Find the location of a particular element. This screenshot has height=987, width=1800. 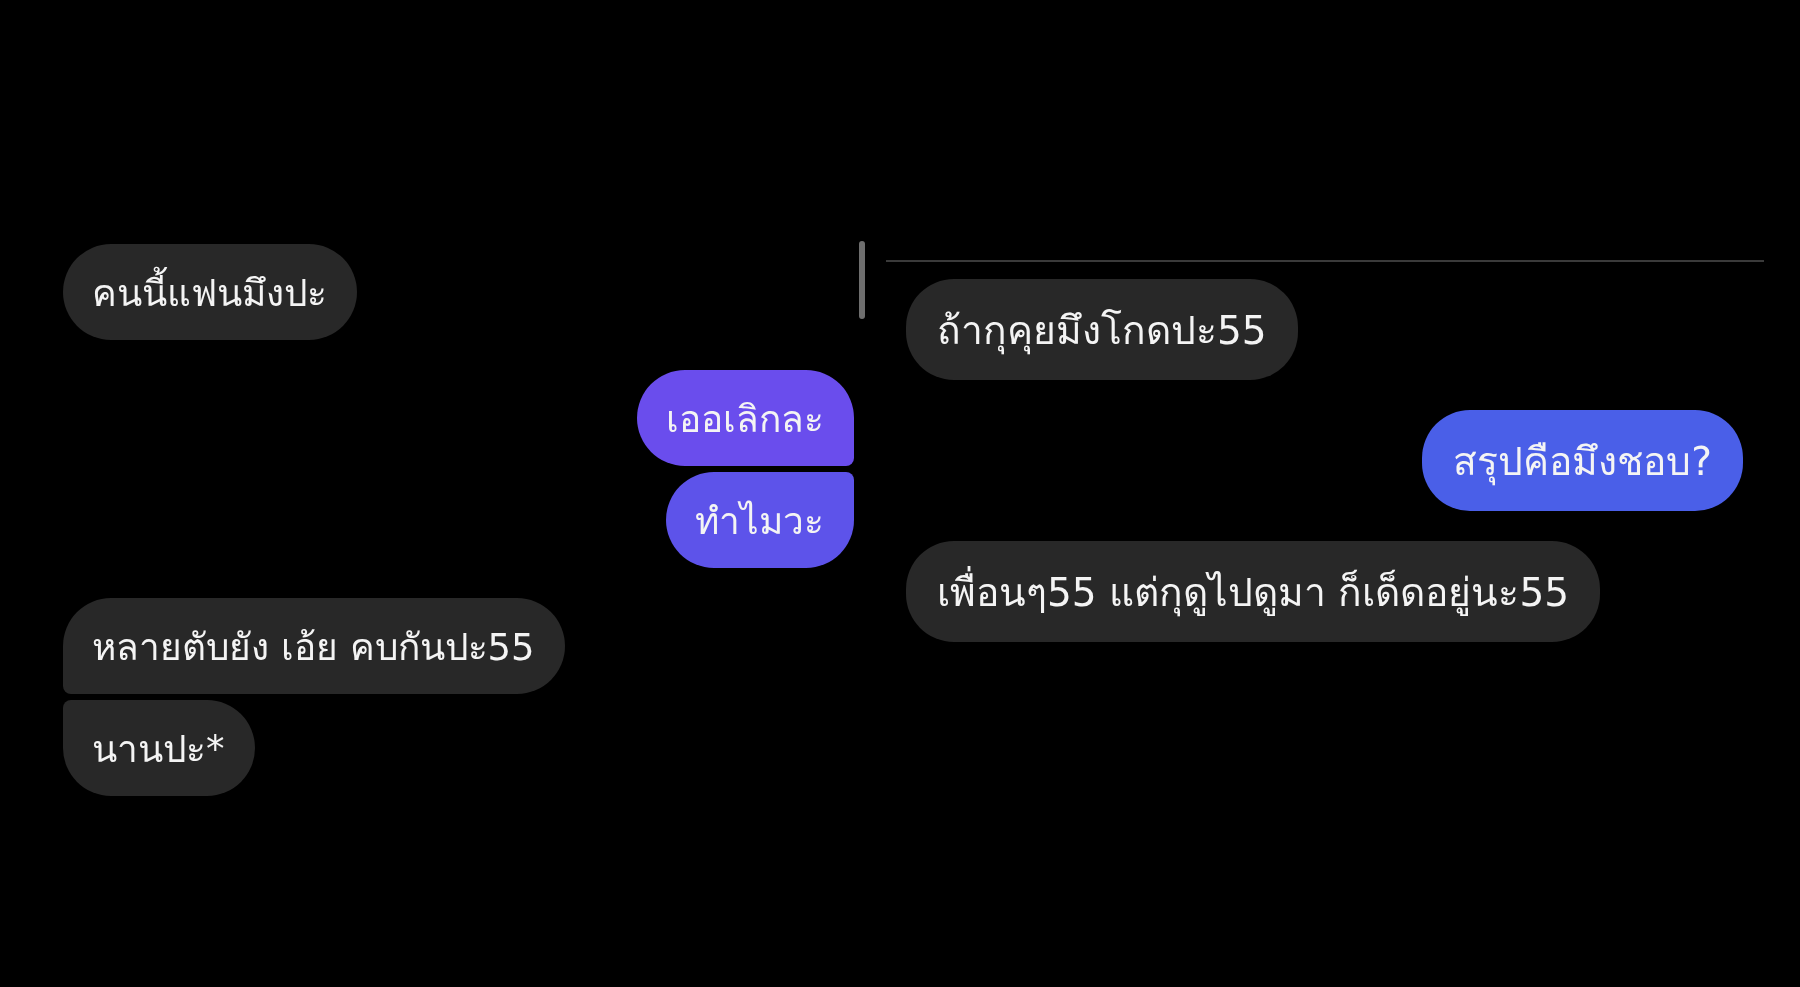

message-bubble: นานปะ* is located at coordinates (159, 748).